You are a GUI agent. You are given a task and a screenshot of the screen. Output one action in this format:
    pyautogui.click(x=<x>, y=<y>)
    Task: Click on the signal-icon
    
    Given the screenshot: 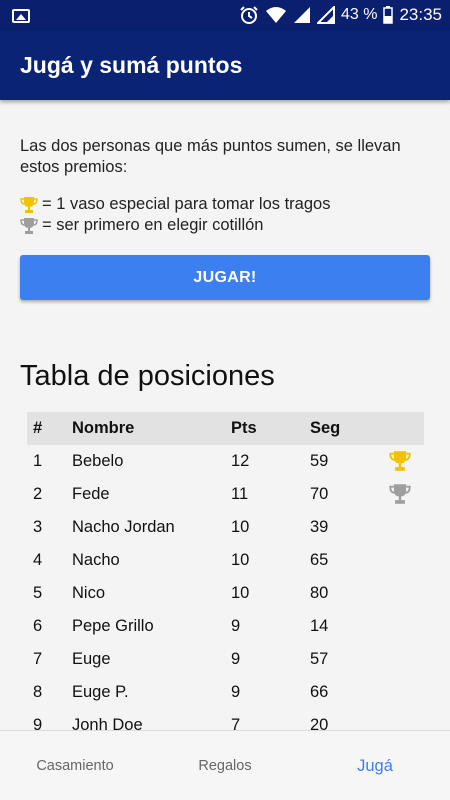 What is the action you would take?
    pyautogui.click(x=301, y=15)
    